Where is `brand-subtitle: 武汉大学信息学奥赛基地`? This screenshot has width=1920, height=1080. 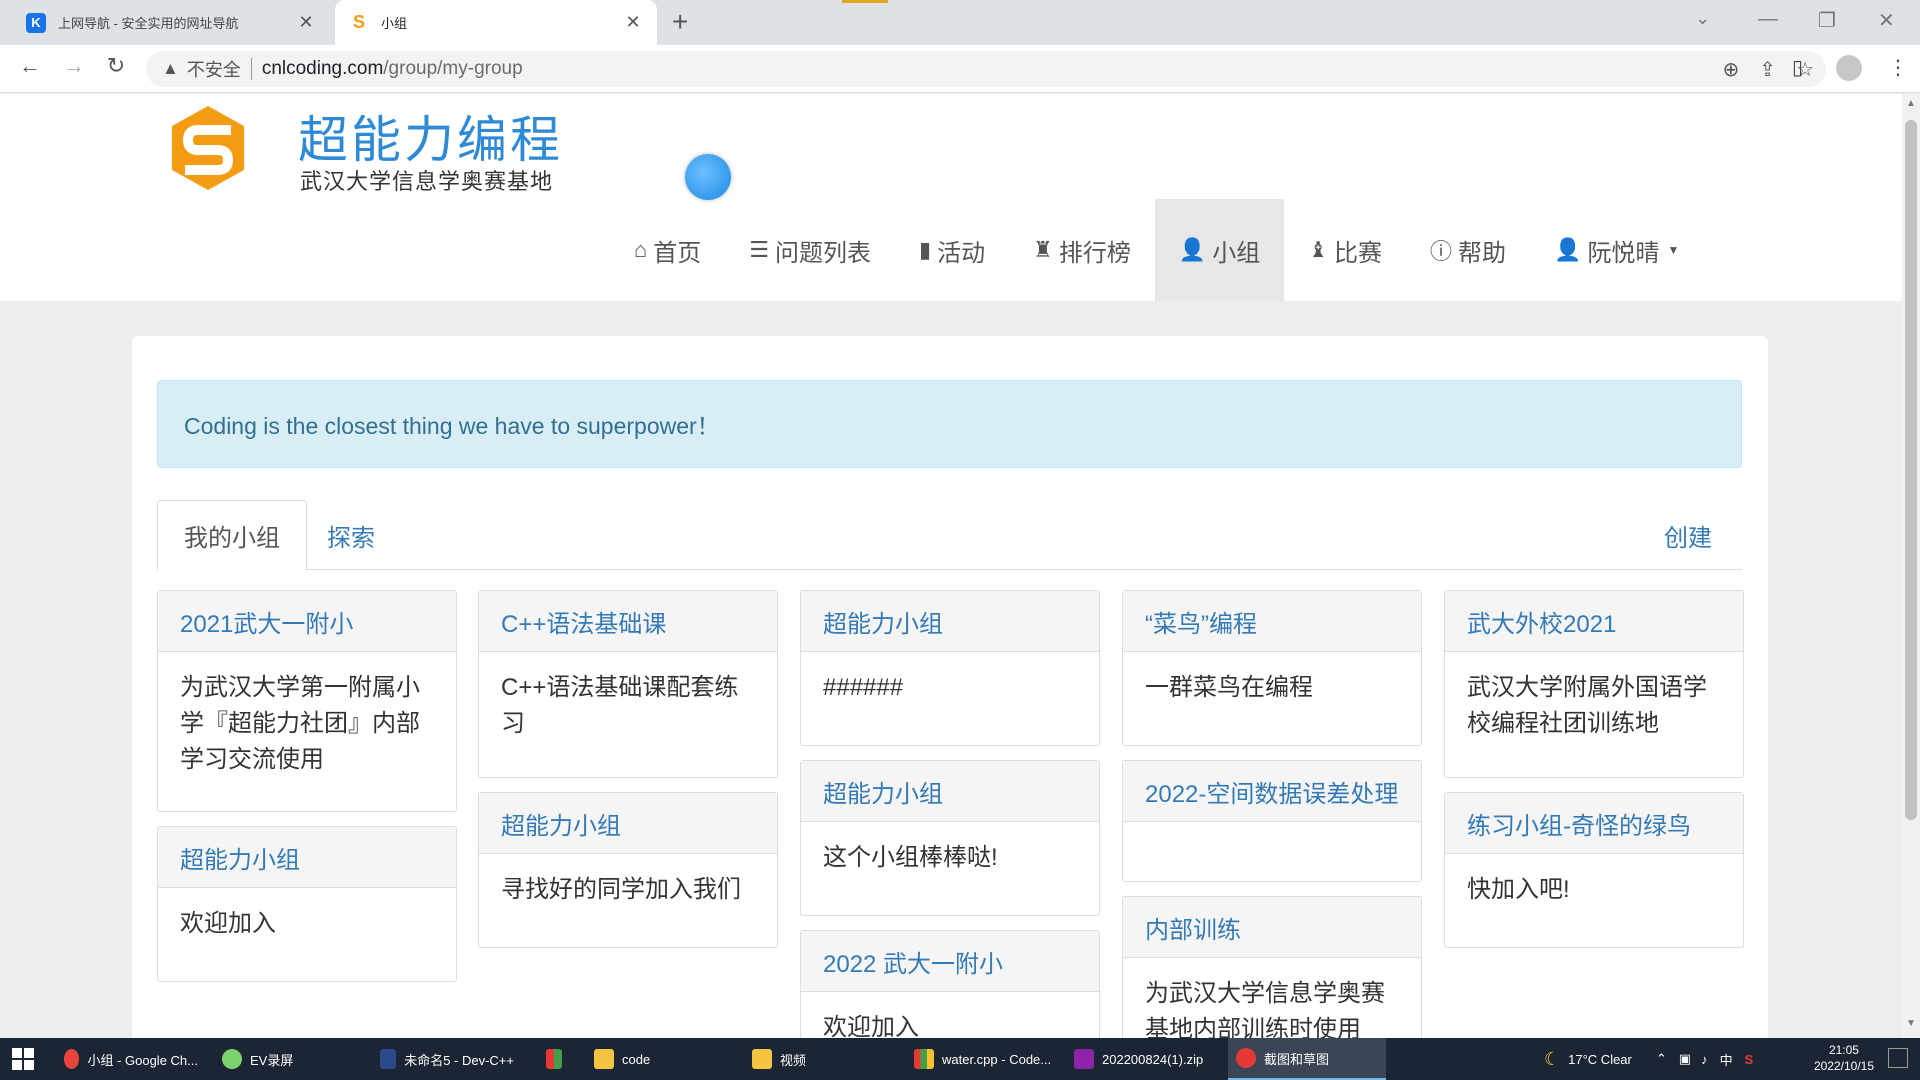
brand-subtitle: 武汉大学信息学奥赛基地 is located at coordinates (427, 181).